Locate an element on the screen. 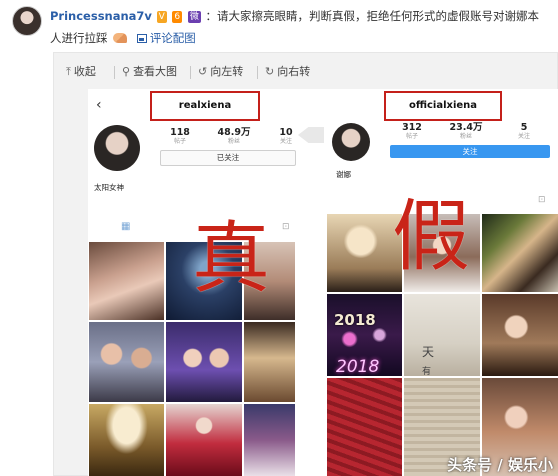 This screenshot has height=476, width=558. fake-profile-name: 谢娜 is located at coordinates (343, 174).